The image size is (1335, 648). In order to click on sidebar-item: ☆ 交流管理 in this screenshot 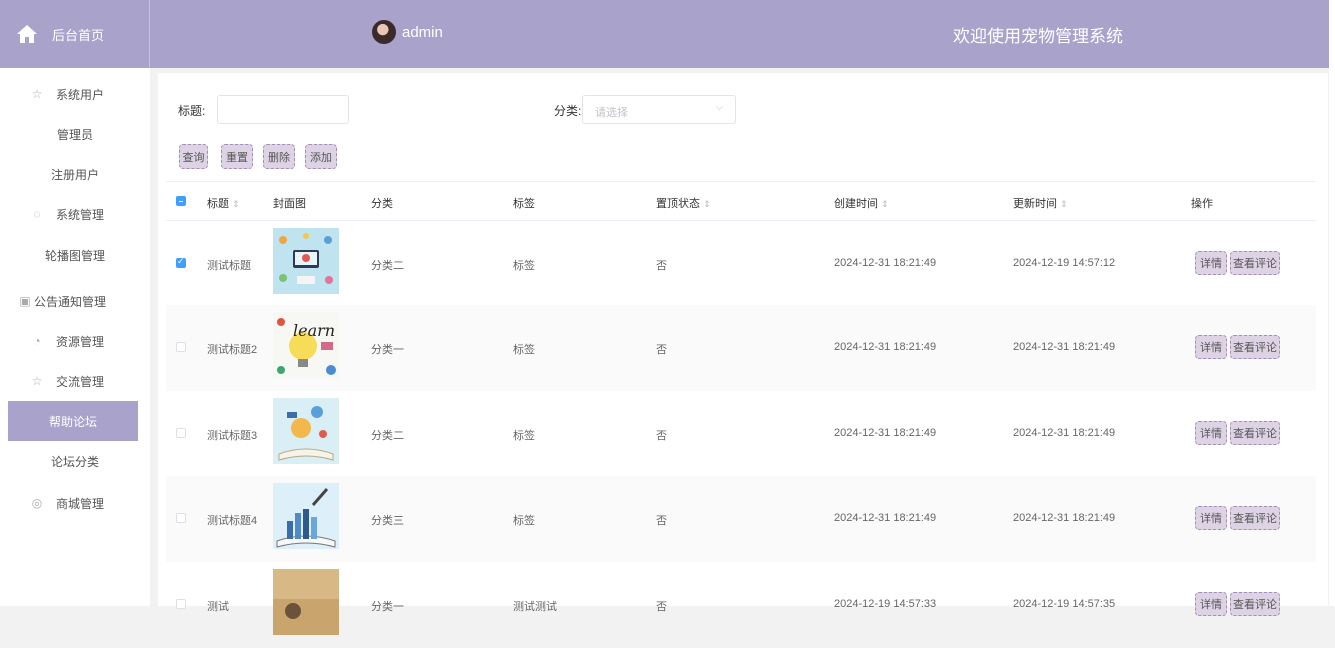, I will do `click(75, 381)`.